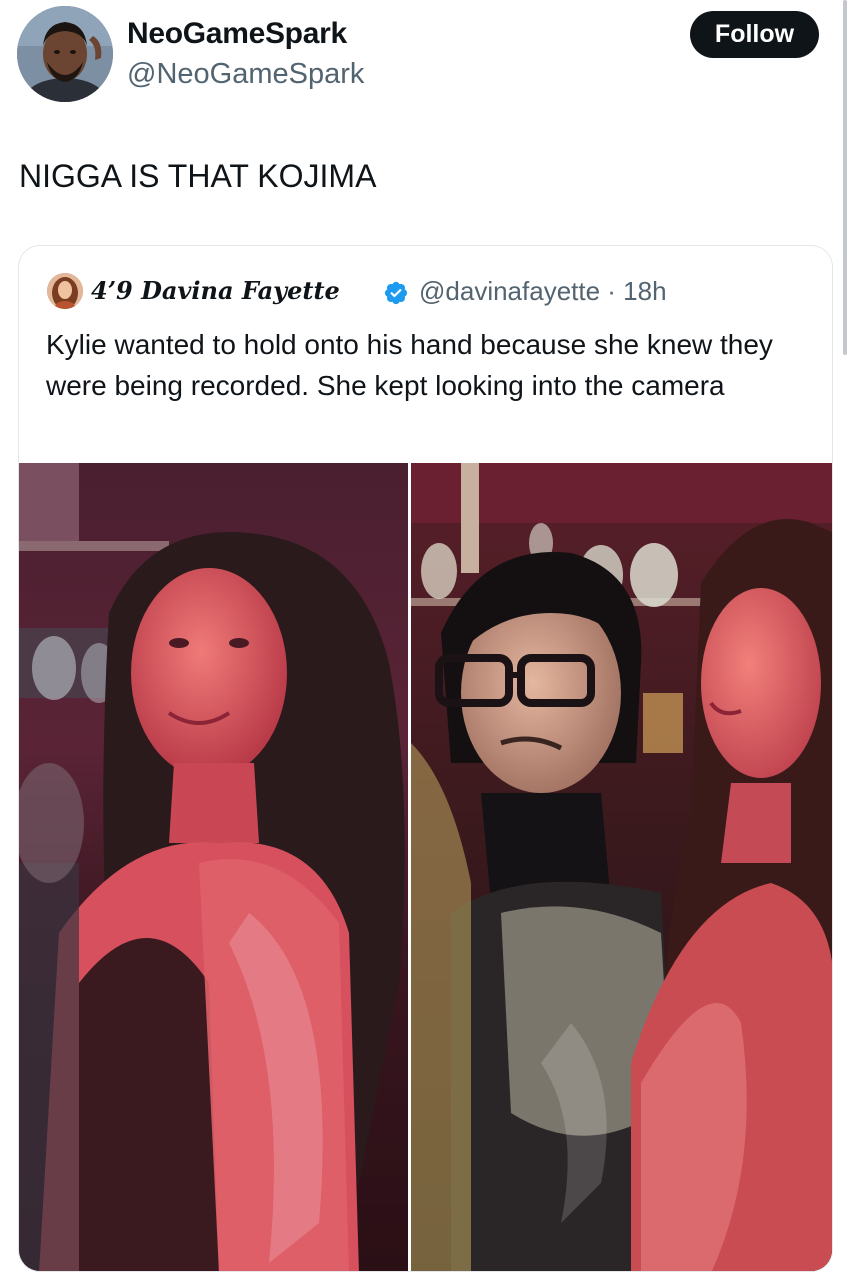 The width and height of the screenshot is (853, 1280). Describe the element at coordinates (198, 176) in the screenshot. I see `tweet-text: NIGGA IS THAT KOJIMA` at that location.